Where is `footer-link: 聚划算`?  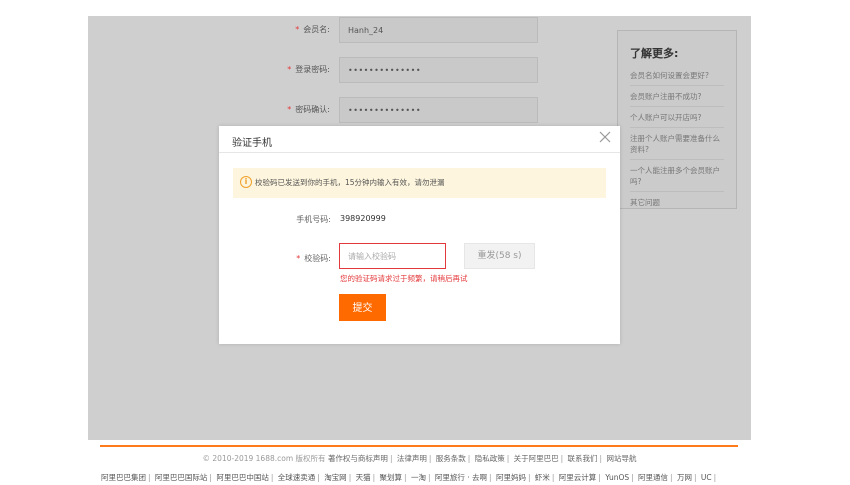
footer-link: 聚划算 is located at coordinates (391, 477).